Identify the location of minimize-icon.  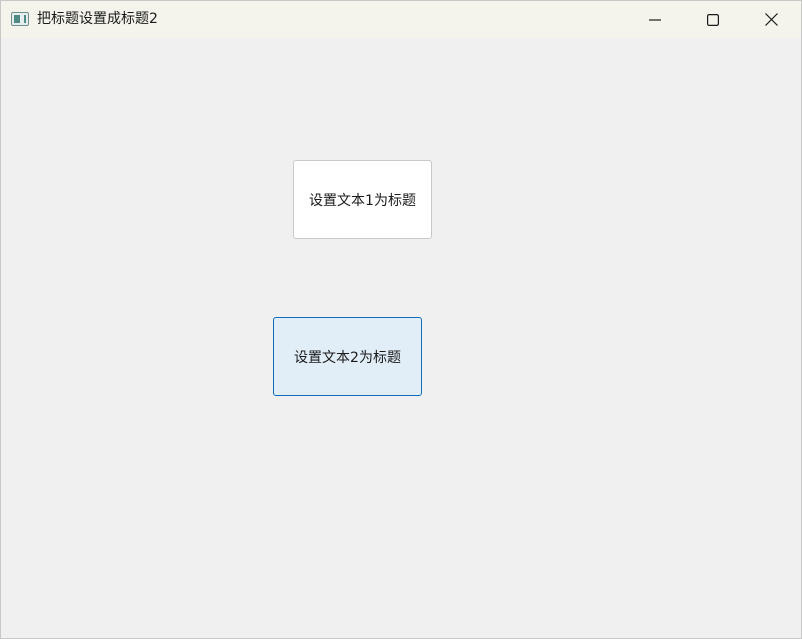
(655, 19).